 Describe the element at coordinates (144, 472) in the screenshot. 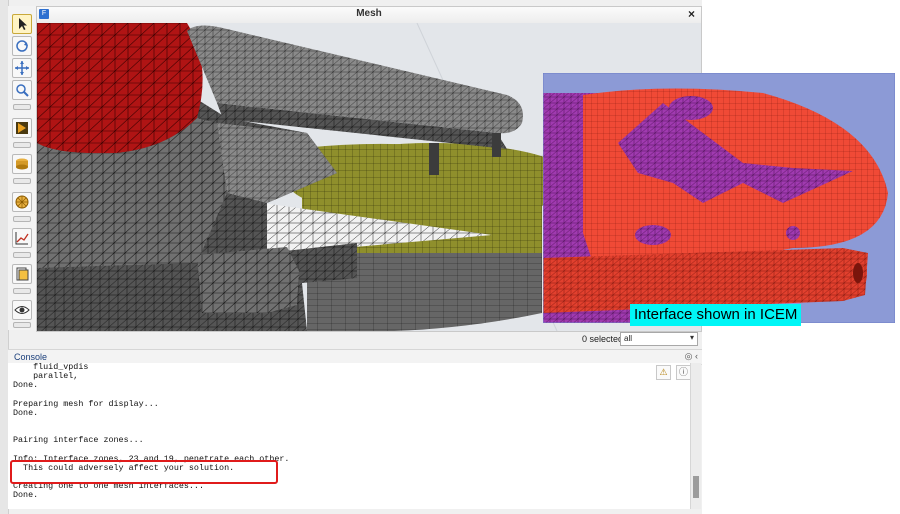

I see `warning-highlight-box` at that location.